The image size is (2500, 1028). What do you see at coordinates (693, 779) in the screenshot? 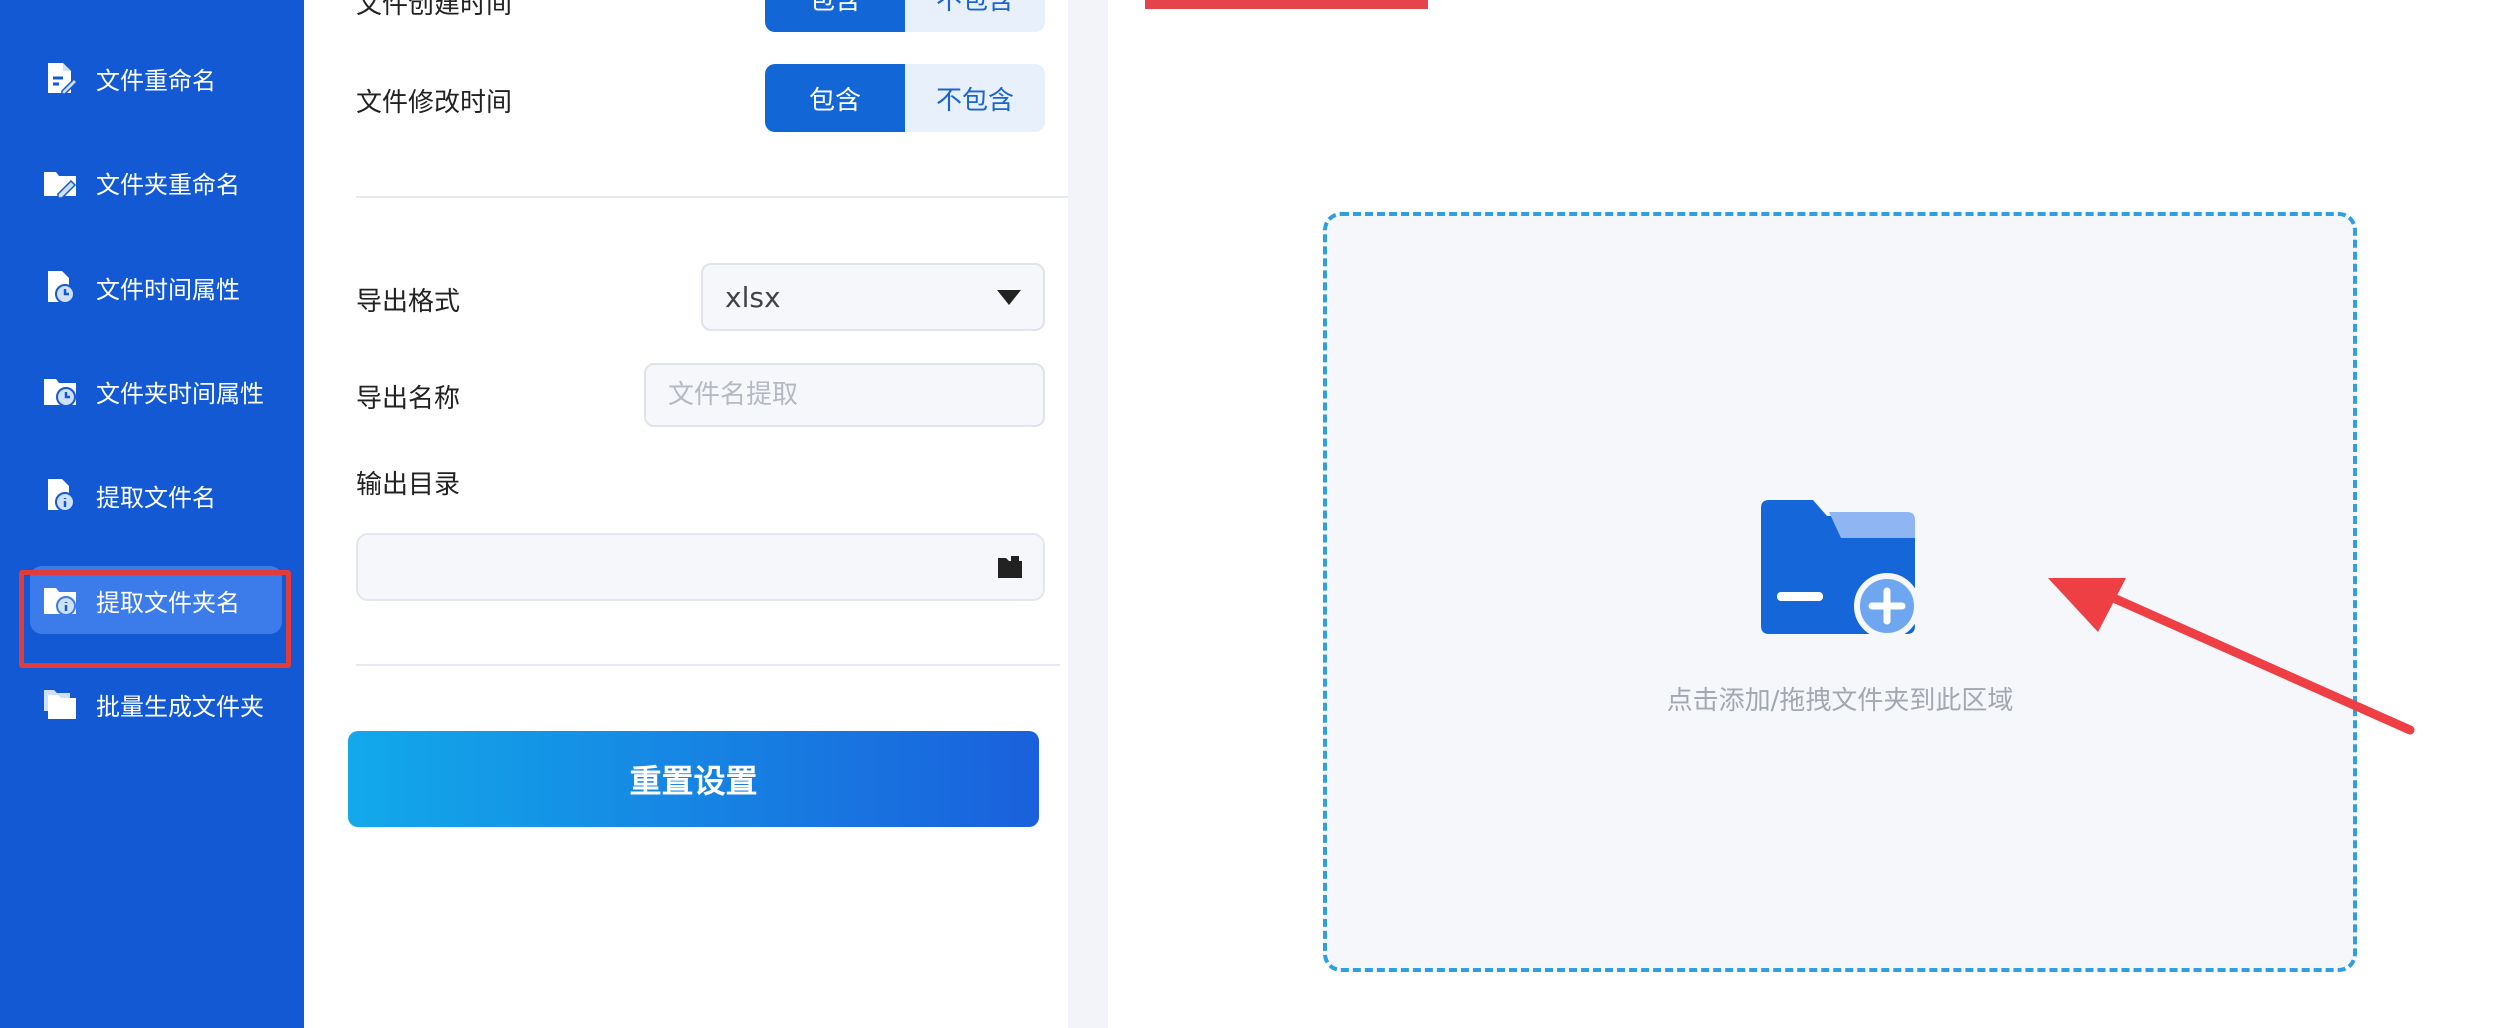
I see `reset-settings-button: 重置设置` at bounding box center [693, 779].